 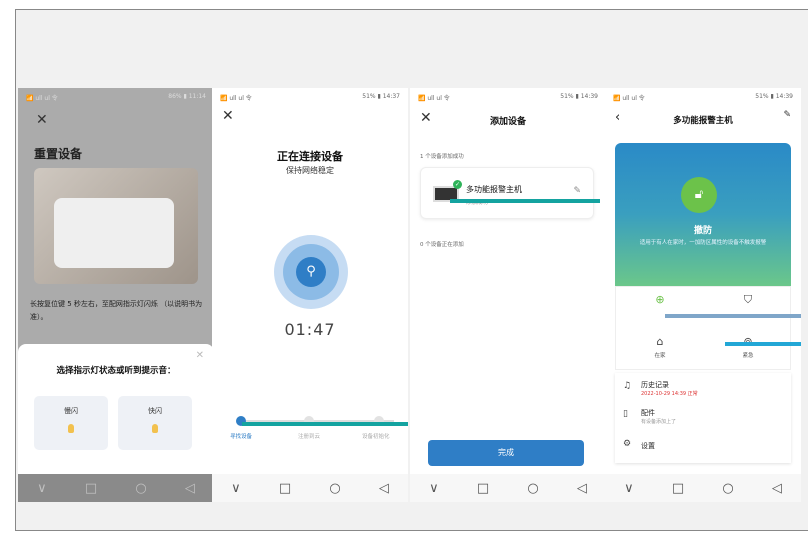 What do you see at coordinates (703, 121) in the screenshot?
I see `page-title: 多功能报警主机` at bounding box center [703, 121].